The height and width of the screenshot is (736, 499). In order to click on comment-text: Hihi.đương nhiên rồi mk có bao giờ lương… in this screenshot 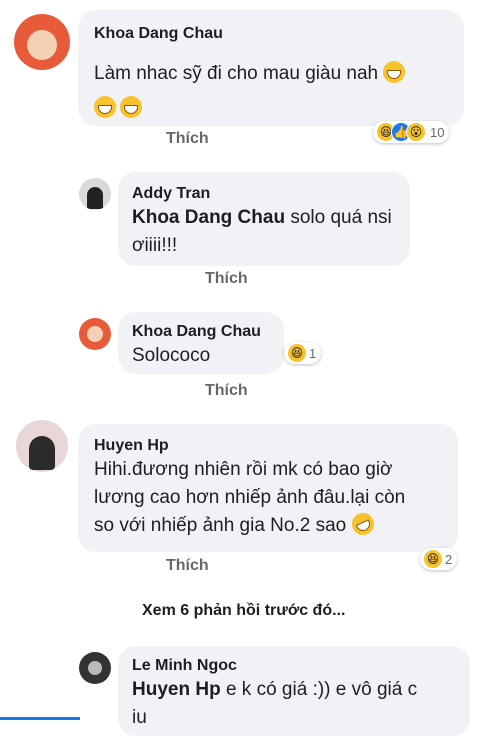, I will do `click(274, 498)`.